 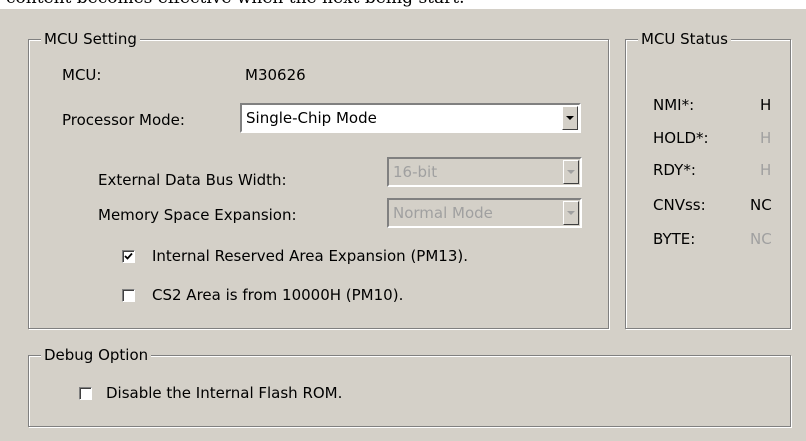 I want to click on mcu-status-legend: MCU Status, so click(x=684, y=39).